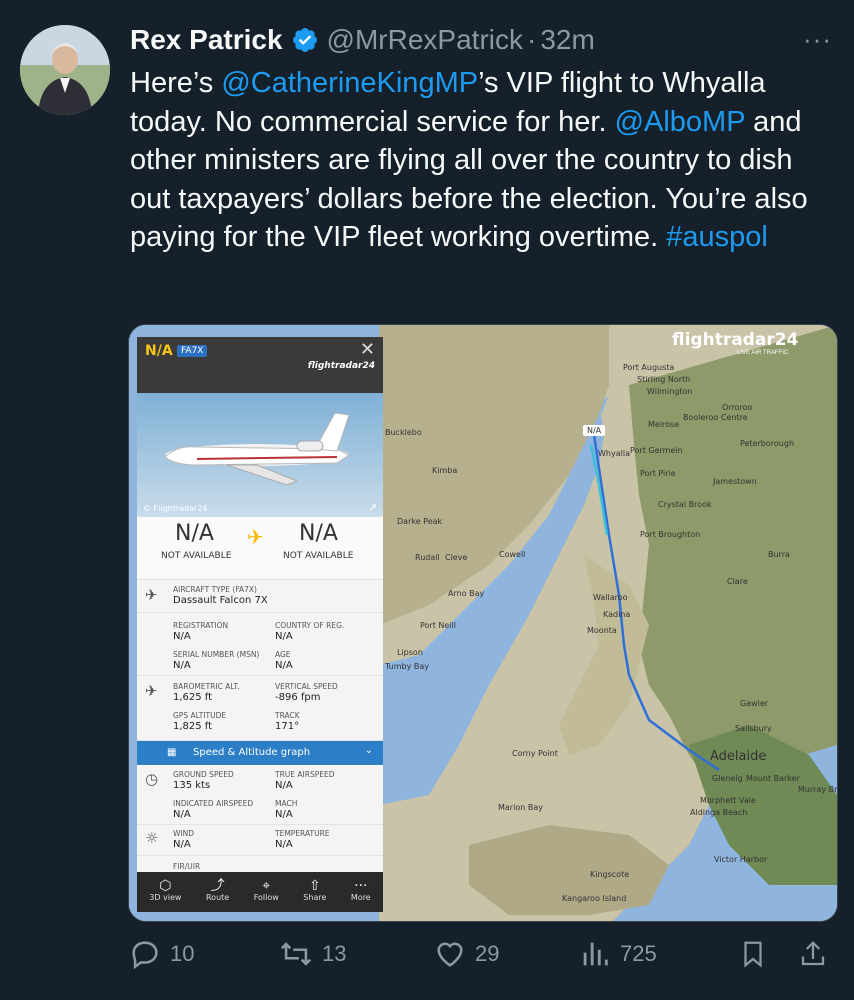  What do you see at coordinates (614, 453) in the screenshot?
I see `map-place-label: Whyalla` at bounding box center [614, 453].